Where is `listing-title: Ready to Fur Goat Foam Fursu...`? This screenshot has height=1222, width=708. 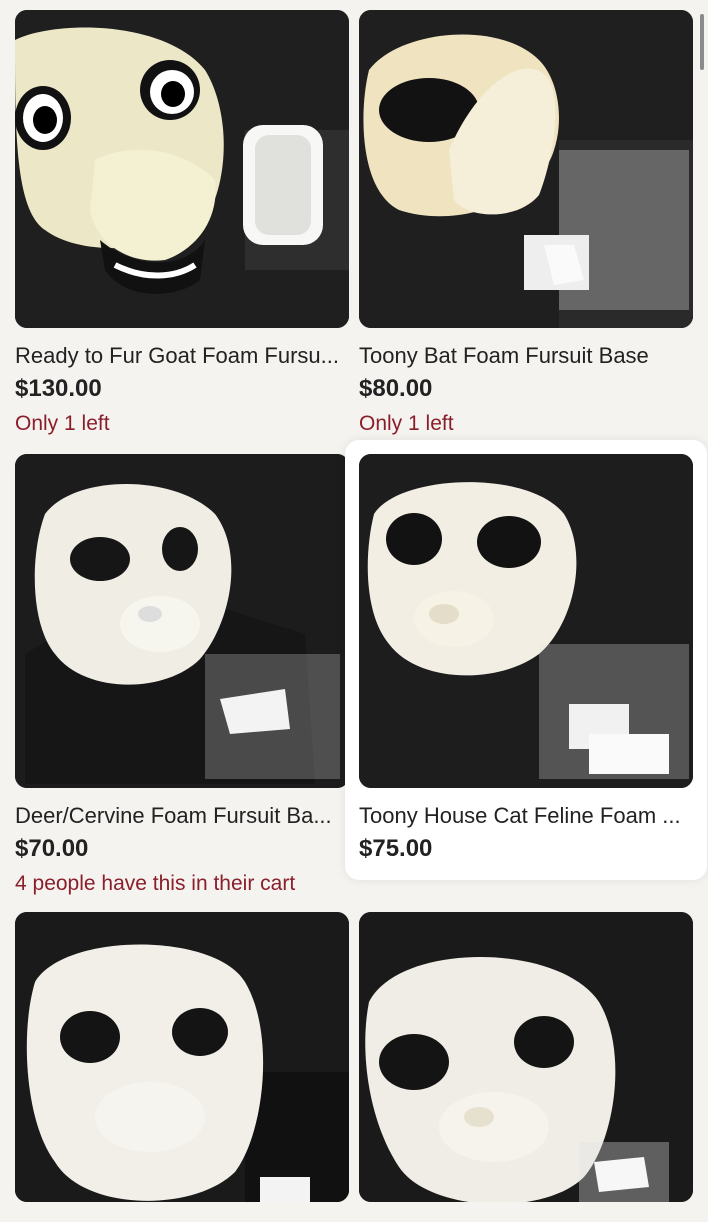 listing-title: Ready to Fur Goat Foam Fursu... is located at coordinates (182, 356).